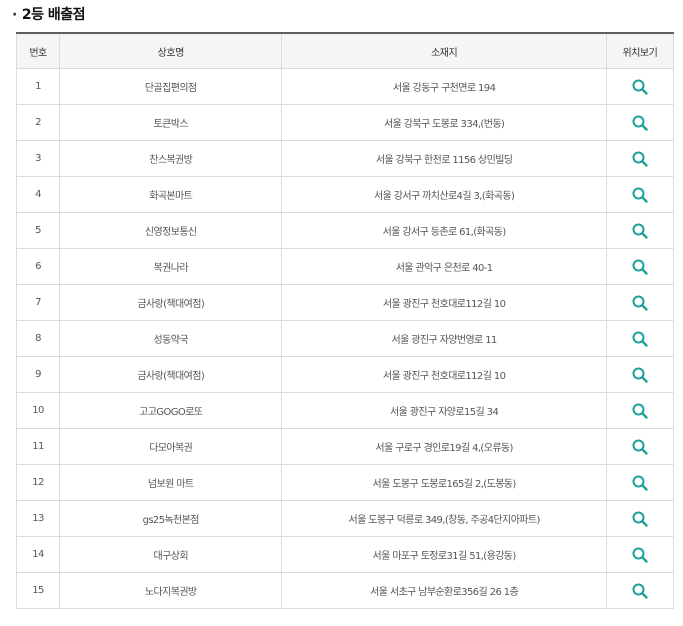 This screenshot has width=683, height=626. I want to click on table-row: 15 노다지복권방 서울 서초구 남부순환로356길 26 1층, so click(345, 590).